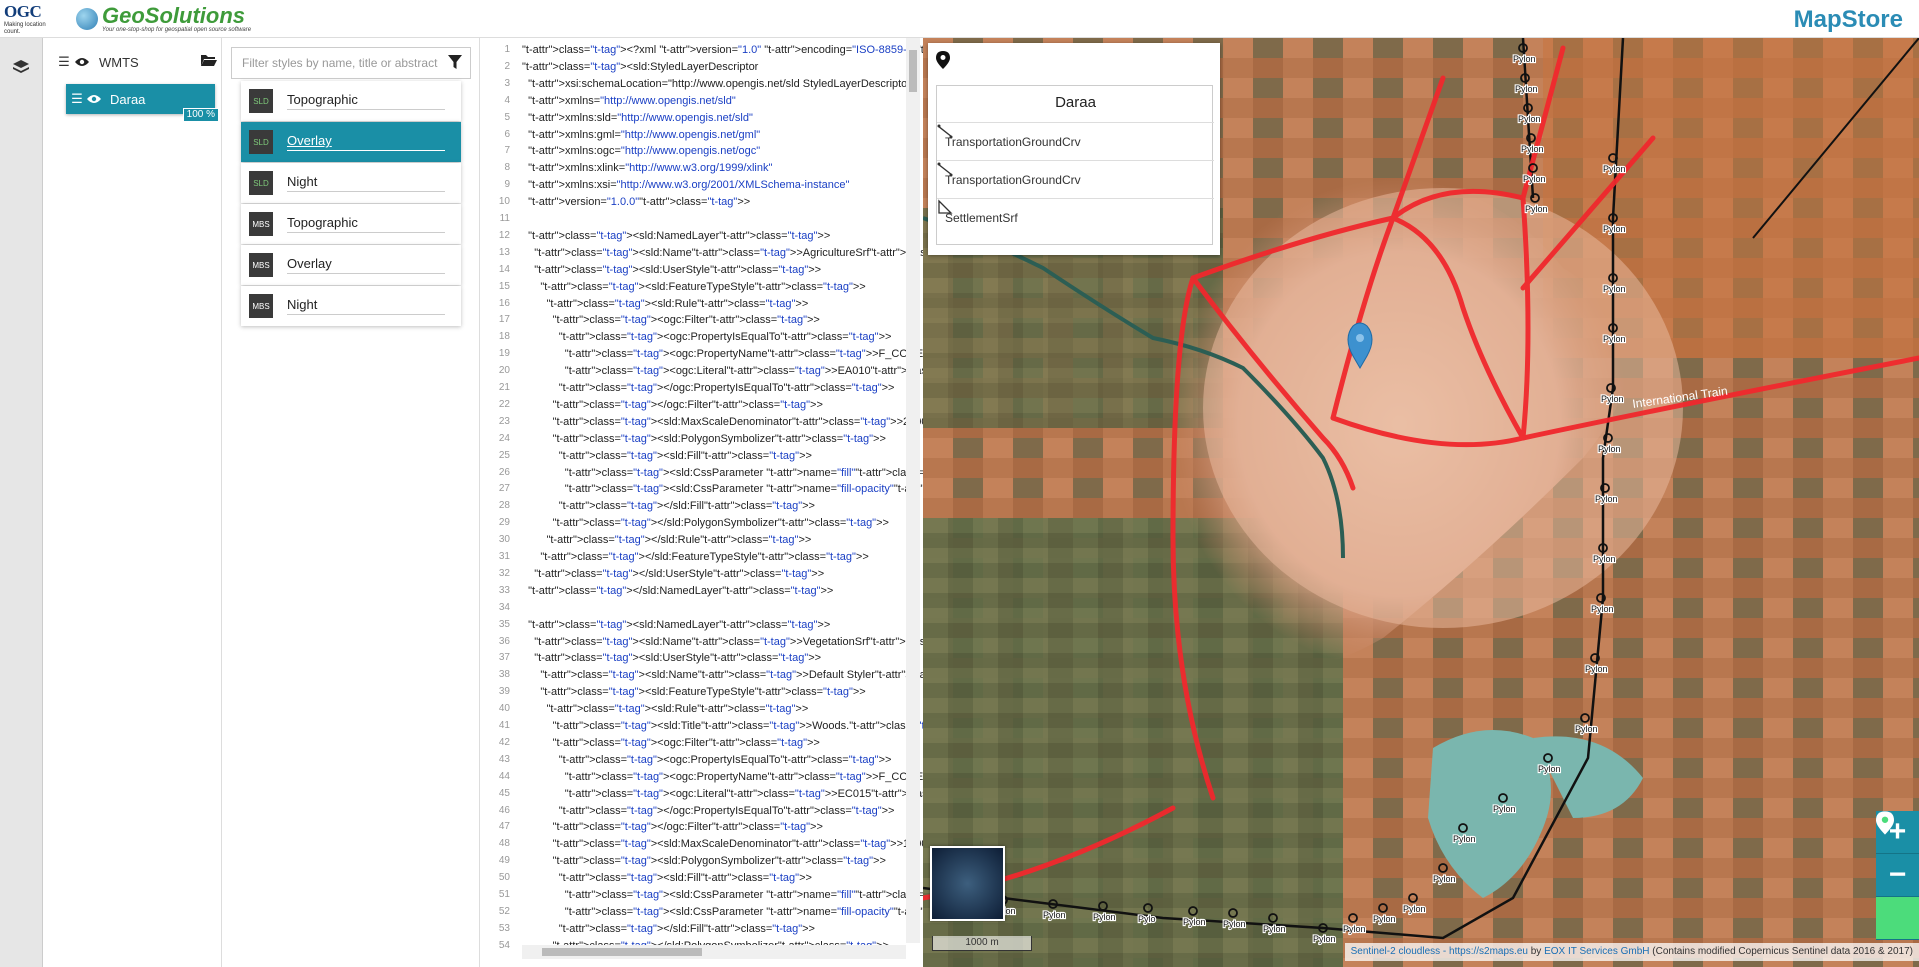  I want to click on layer-node-daraa: ☰ Daraa 100 %, so click(142, 103).